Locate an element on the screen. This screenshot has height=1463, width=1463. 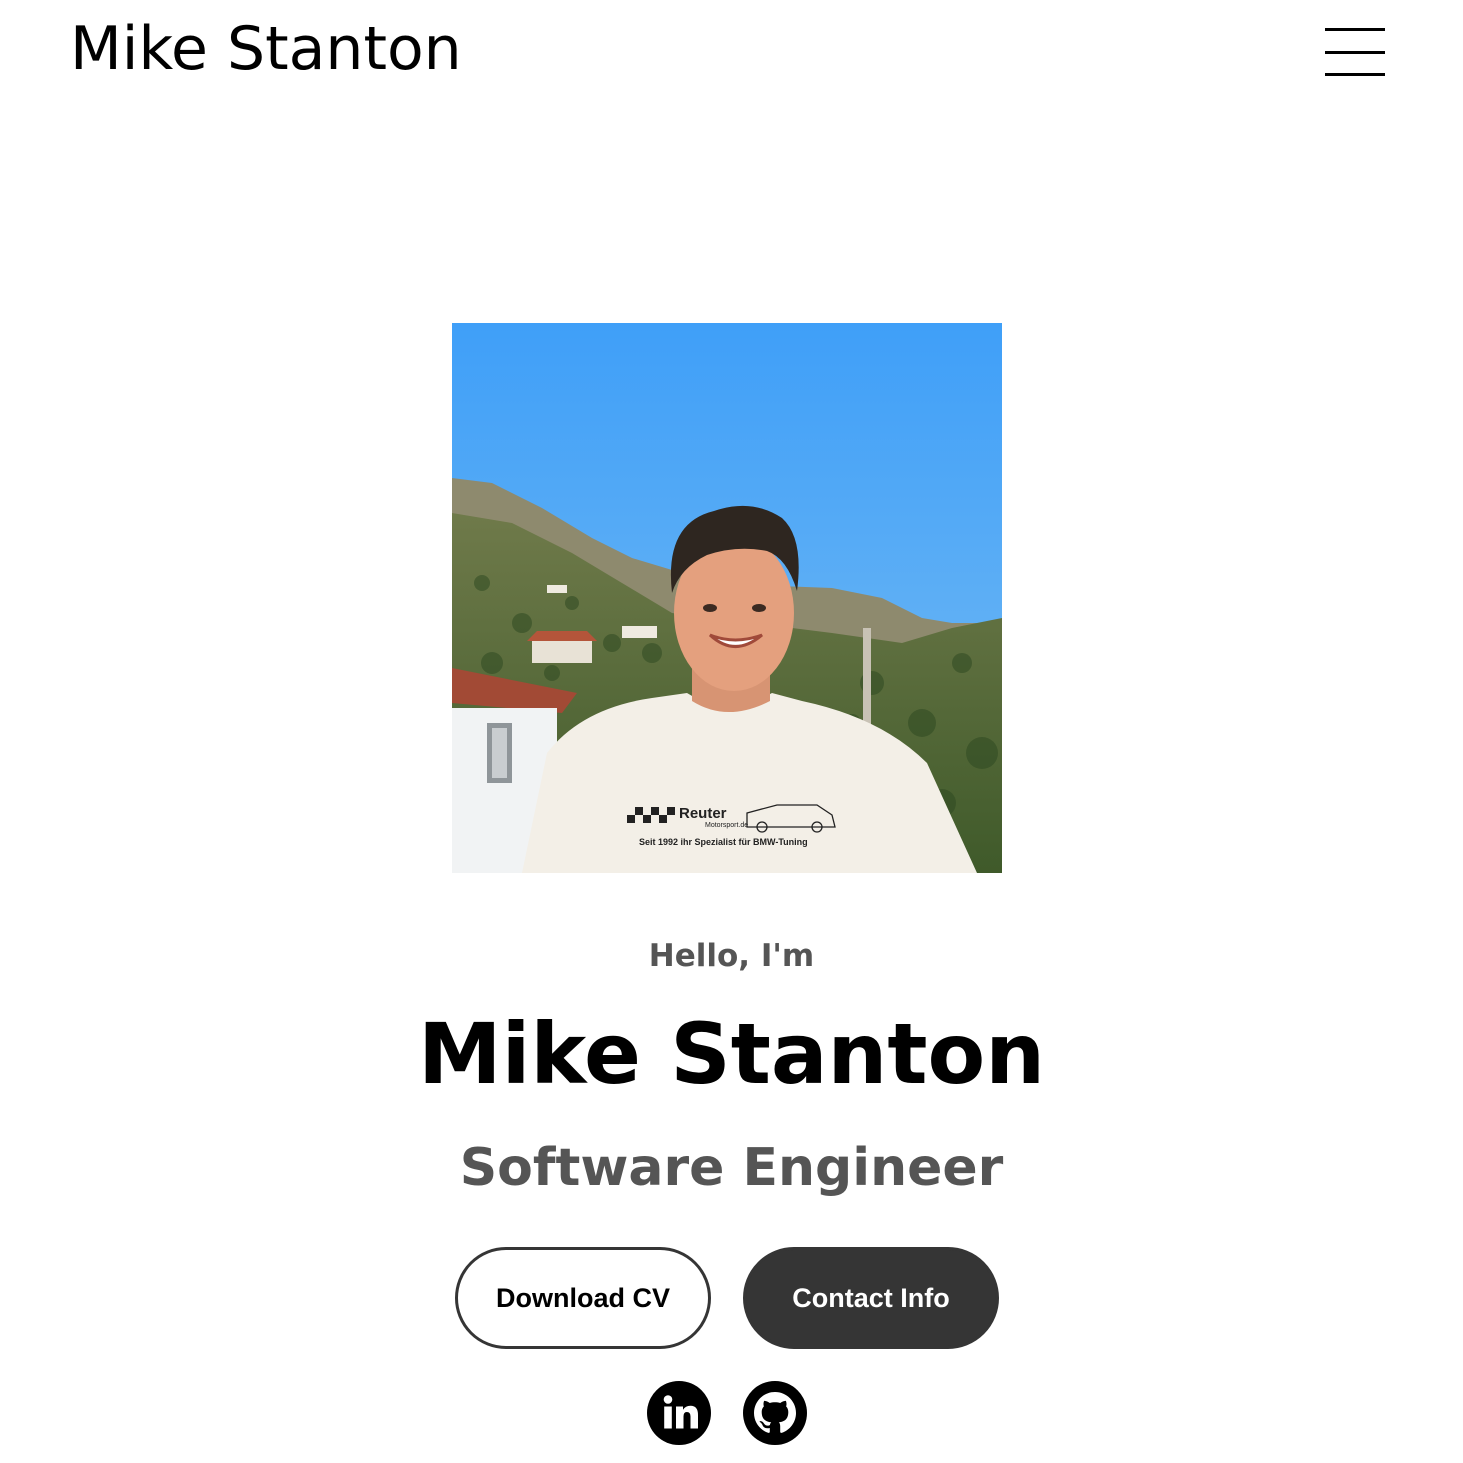
hero-name: Mike Stanton is located at coordinates (731, 1054).